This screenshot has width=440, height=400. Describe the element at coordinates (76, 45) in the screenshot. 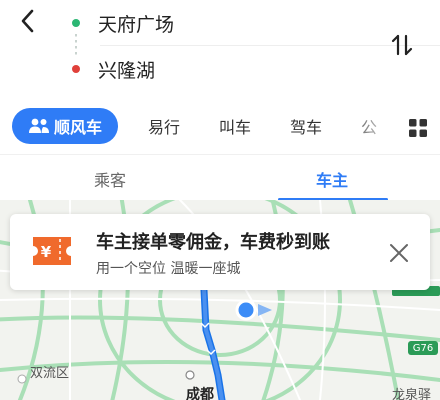

I see `route-connector` at that location.